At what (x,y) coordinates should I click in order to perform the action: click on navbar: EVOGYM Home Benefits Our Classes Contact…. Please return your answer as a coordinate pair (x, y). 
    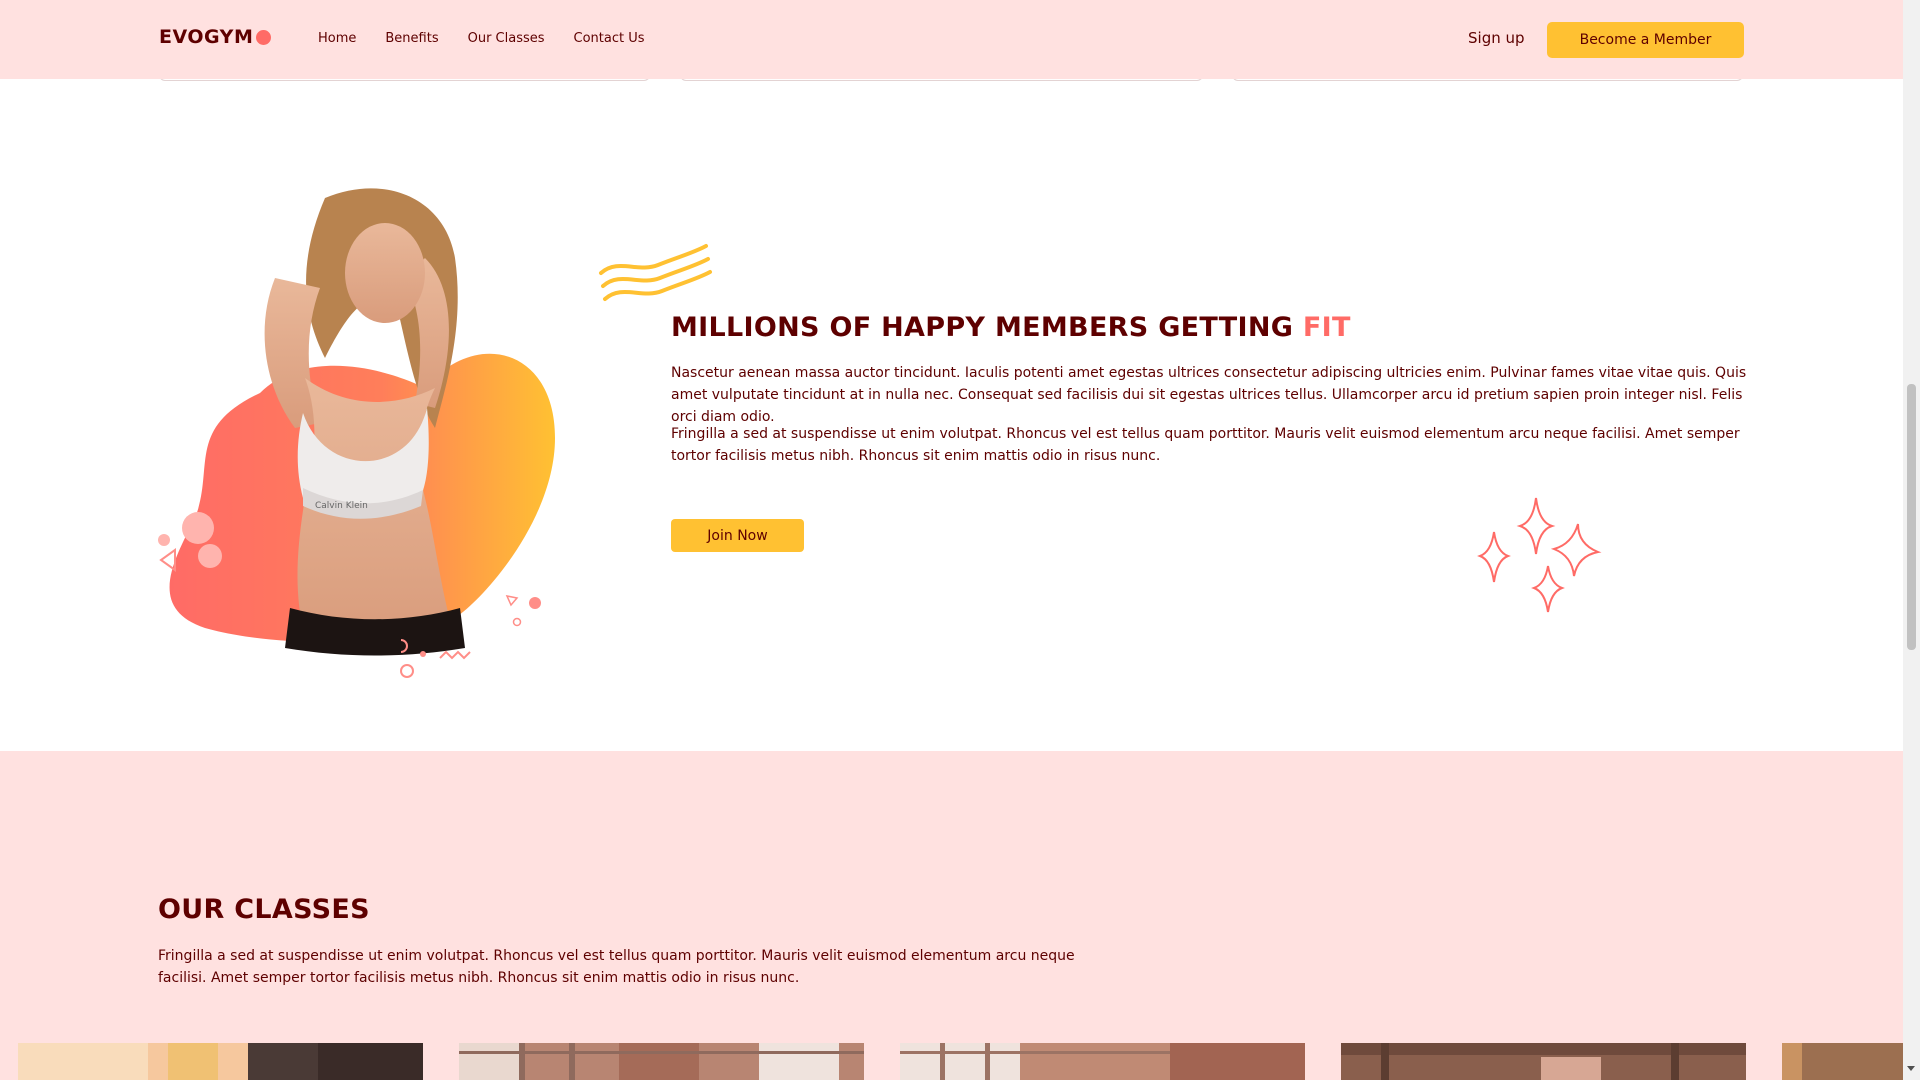
    Looking at the image, I should click on (951, 39).